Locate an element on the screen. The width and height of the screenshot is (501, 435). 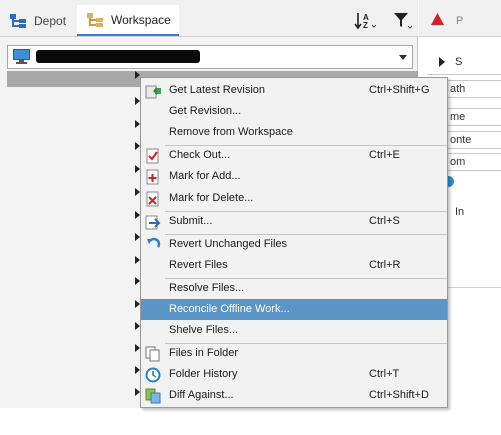
chevron-down-icon is located at coordinates (403, 57).